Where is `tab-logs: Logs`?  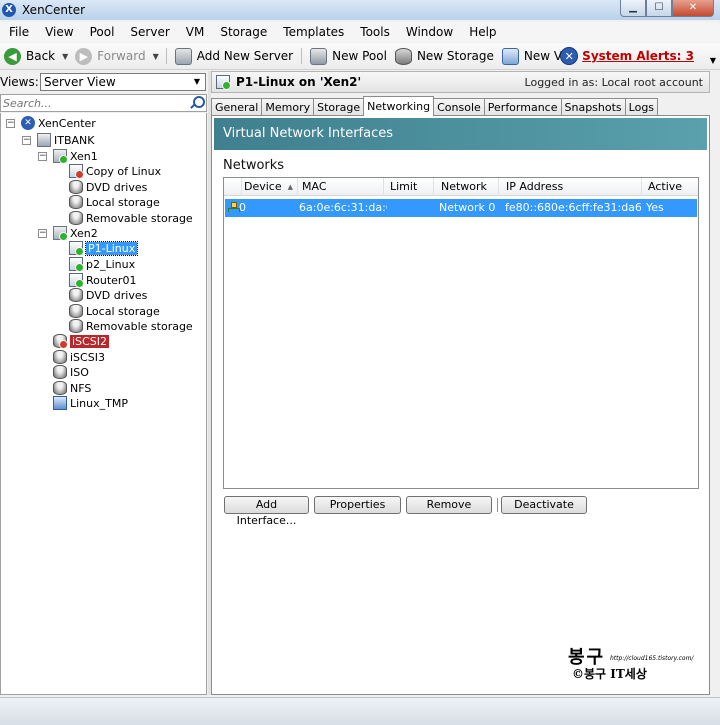
tab-logs: Logs is located at coordinates (641, 107).